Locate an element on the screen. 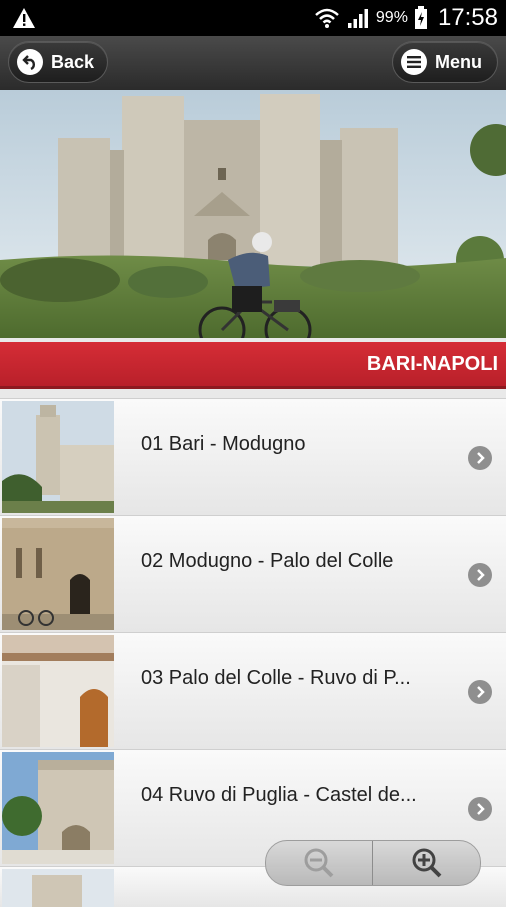 The width and height of the screenshot is (506, 907). route-label: 01 Bari - Modugno is located at coordinates (223, 444).